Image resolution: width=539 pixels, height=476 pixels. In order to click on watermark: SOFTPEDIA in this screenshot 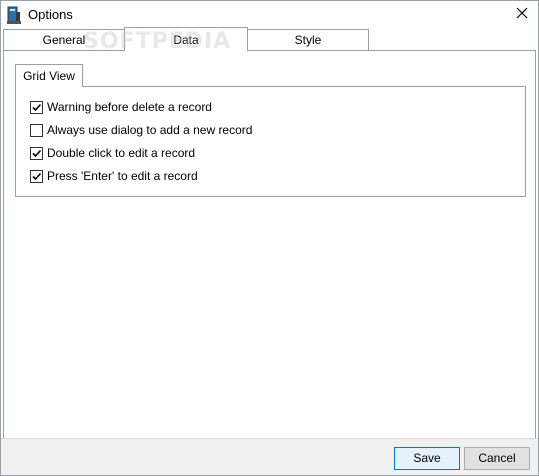, I will do `click(157, 41)`.